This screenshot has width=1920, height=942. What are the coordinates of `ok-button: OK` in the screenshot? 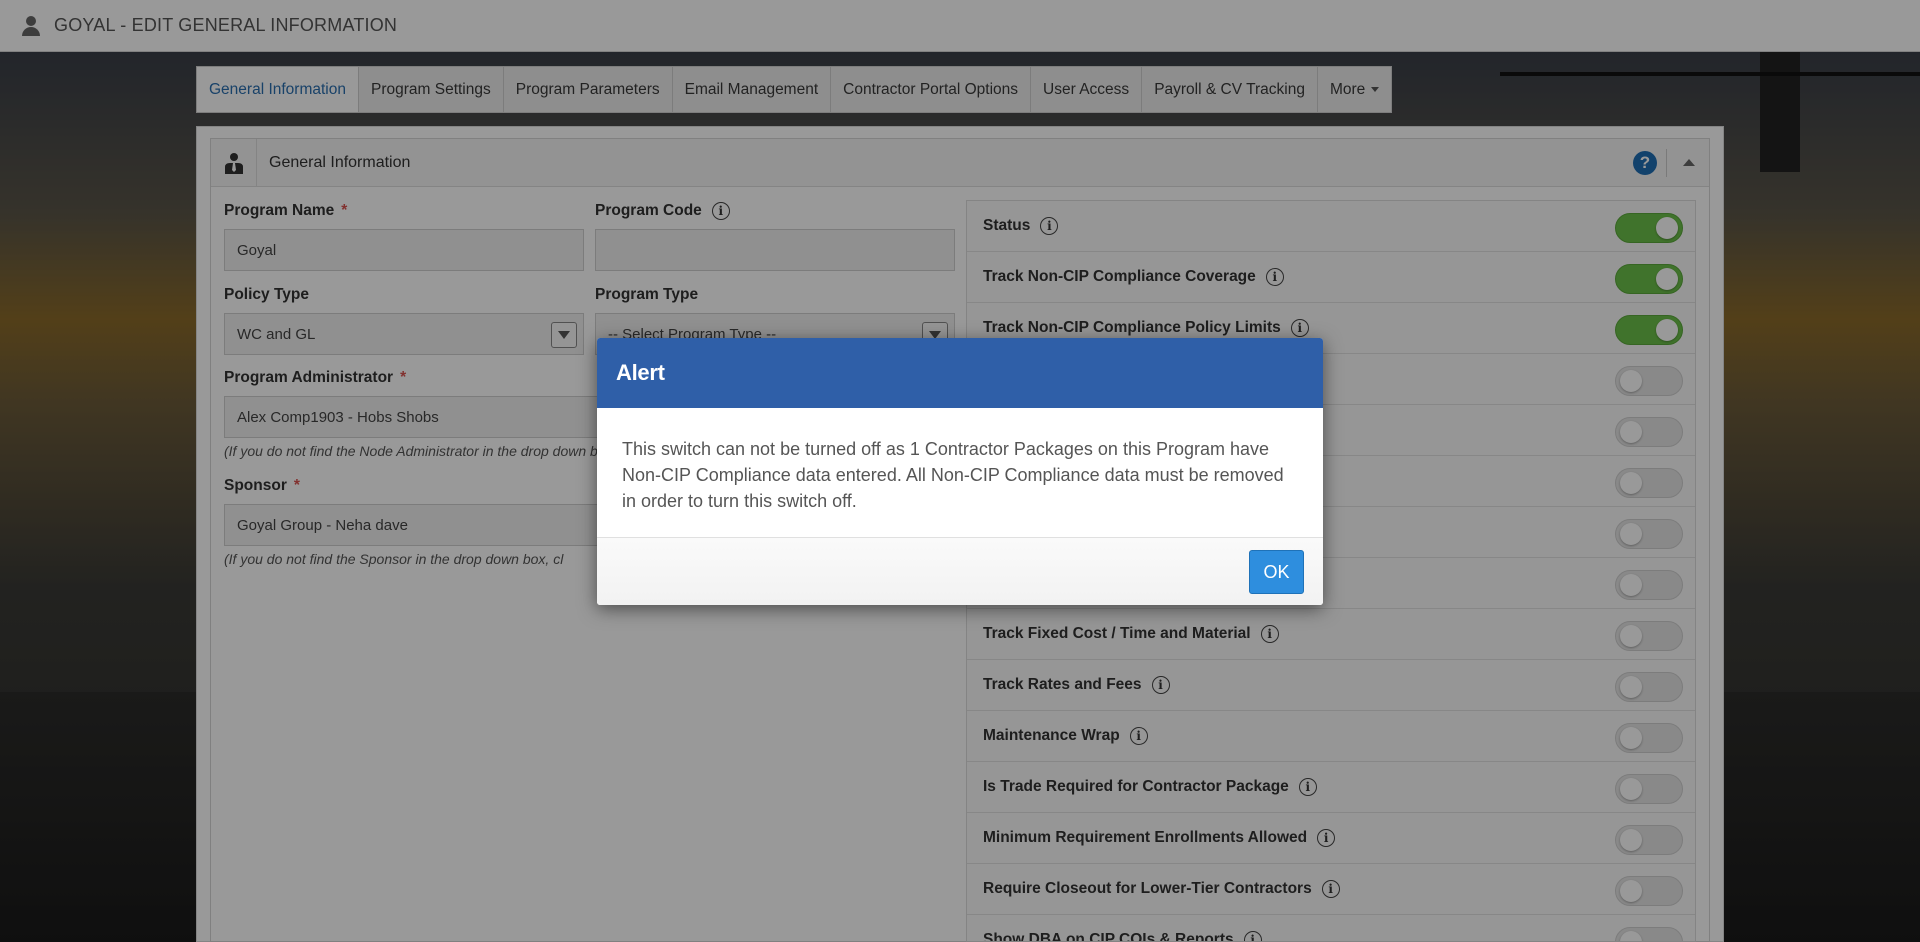 It's located at (1276, 572).